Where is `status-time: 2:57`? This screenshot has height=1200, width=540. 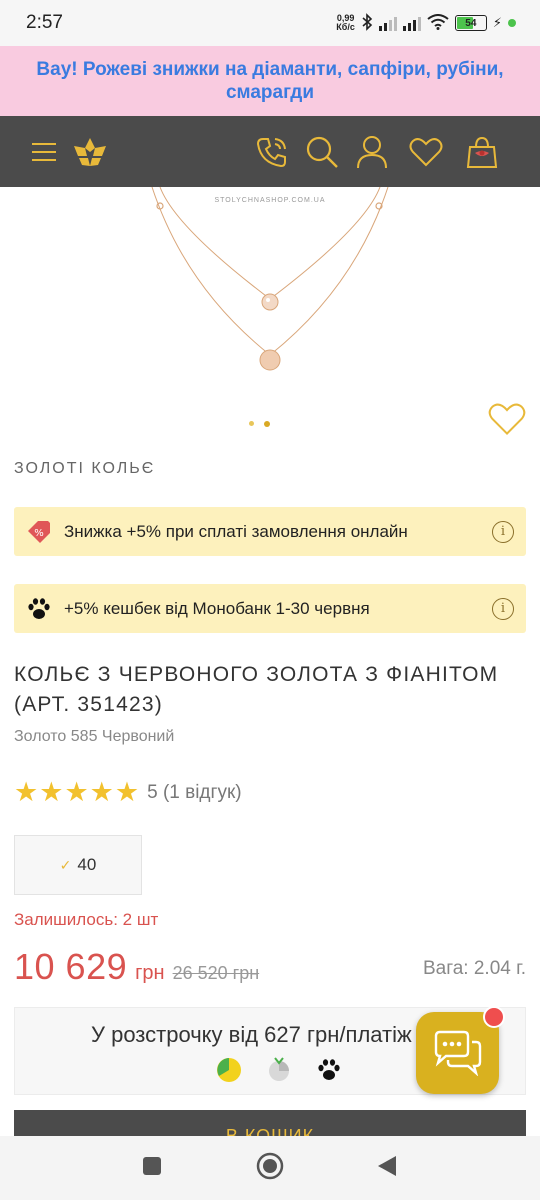
status-time: 2:57 is located at coordinates (44, 22).